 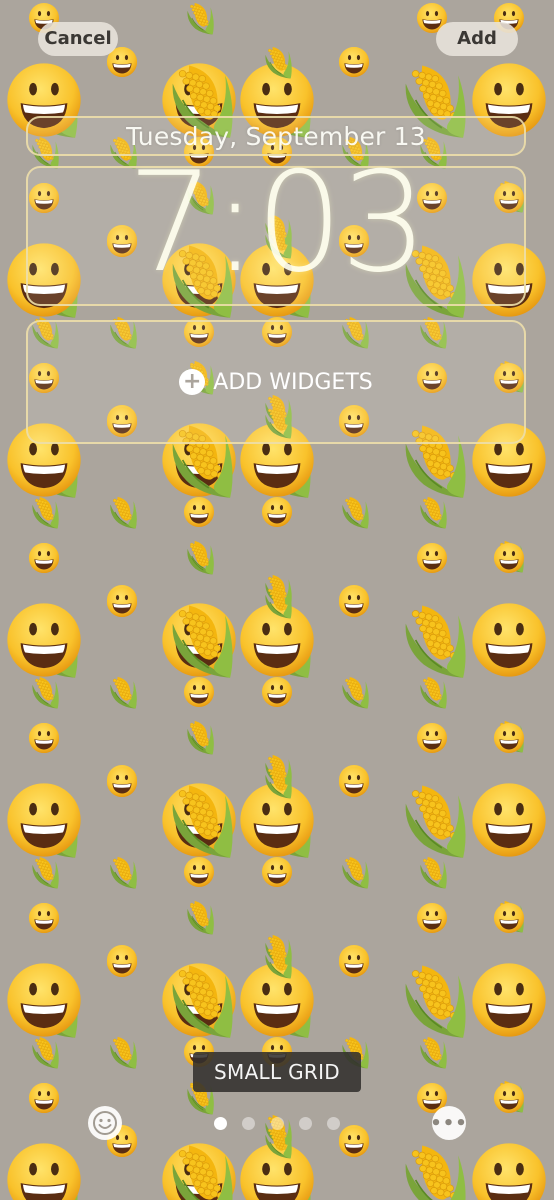 I want to click on add-widgets-button: + ADD WIDGETS, so click(x=276, y=382).